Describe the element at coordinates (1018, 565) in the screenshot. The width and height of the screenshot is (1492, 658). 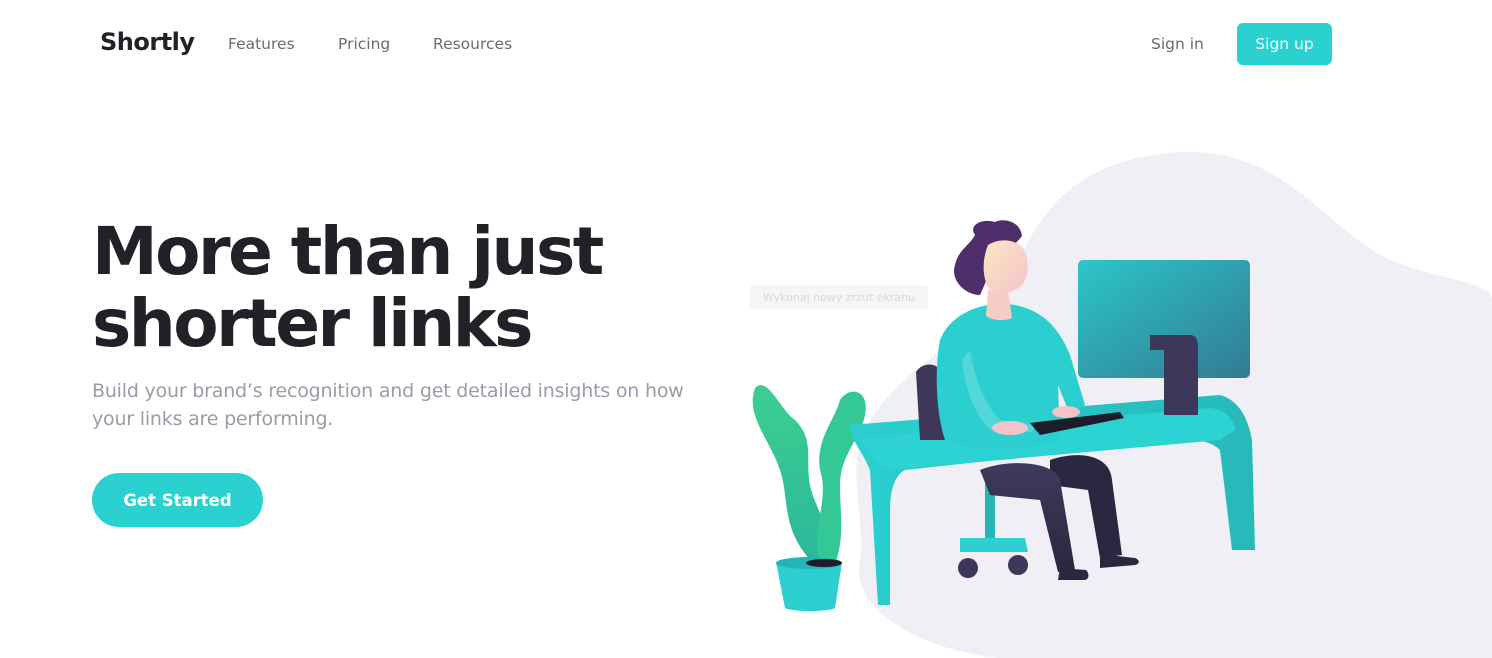
I see `chair-wheel-right` at that location.